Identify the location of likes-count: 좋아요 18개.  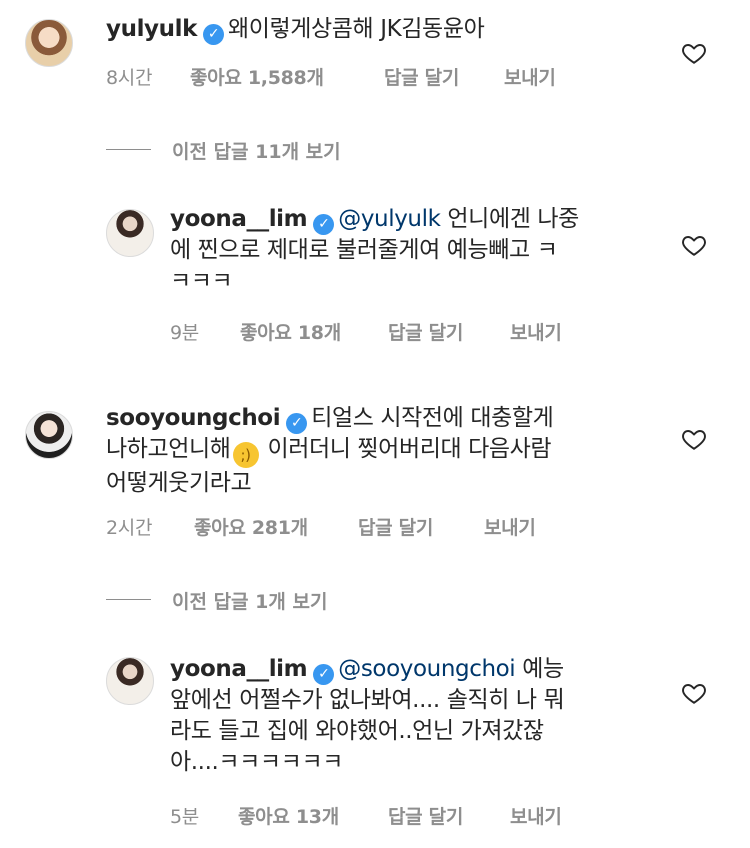
(290, 331).